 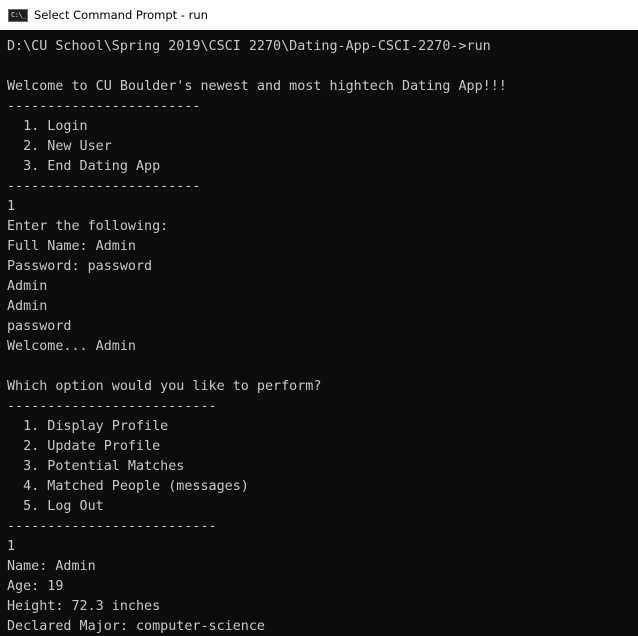 What do you see at coordinates (51, 566) in the screenshot?
I see `console-line: Name: Admin` at bounding box center [51, 566].